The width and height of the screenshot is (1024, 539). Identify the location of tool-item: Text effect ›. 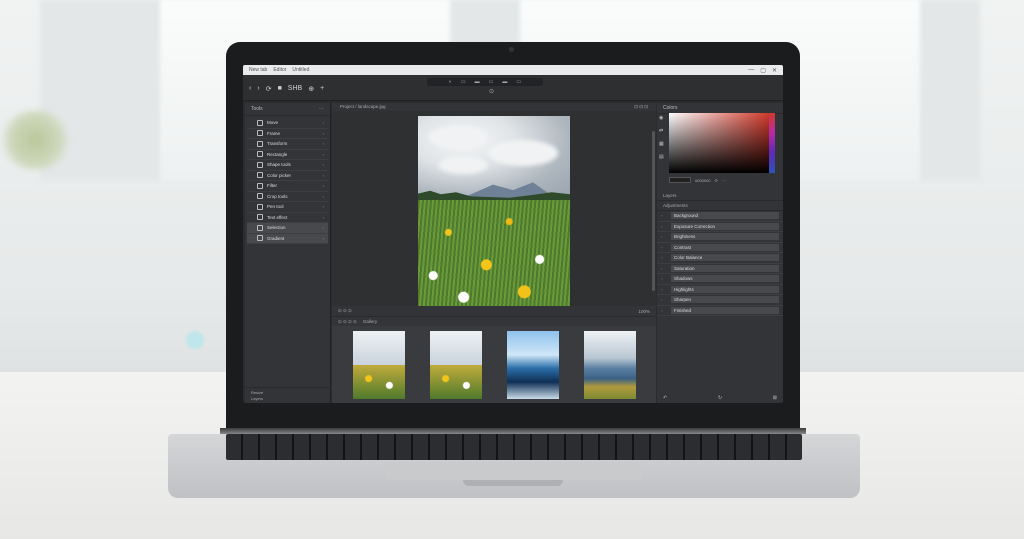
(287, 218).